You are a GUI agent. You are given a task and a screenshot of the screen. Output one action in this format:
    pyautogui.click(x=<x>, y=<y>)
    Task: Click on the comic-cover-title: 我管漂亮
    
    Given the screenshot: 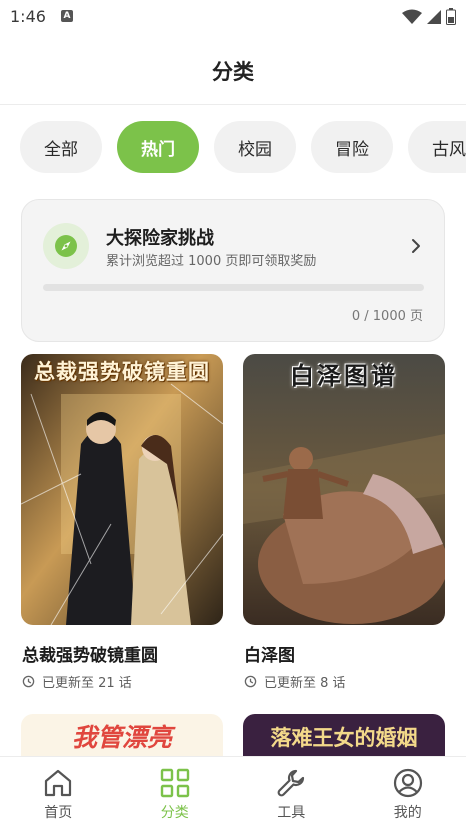 What is the action you would take?
    pyautogui.click(x=122, y=736)
    